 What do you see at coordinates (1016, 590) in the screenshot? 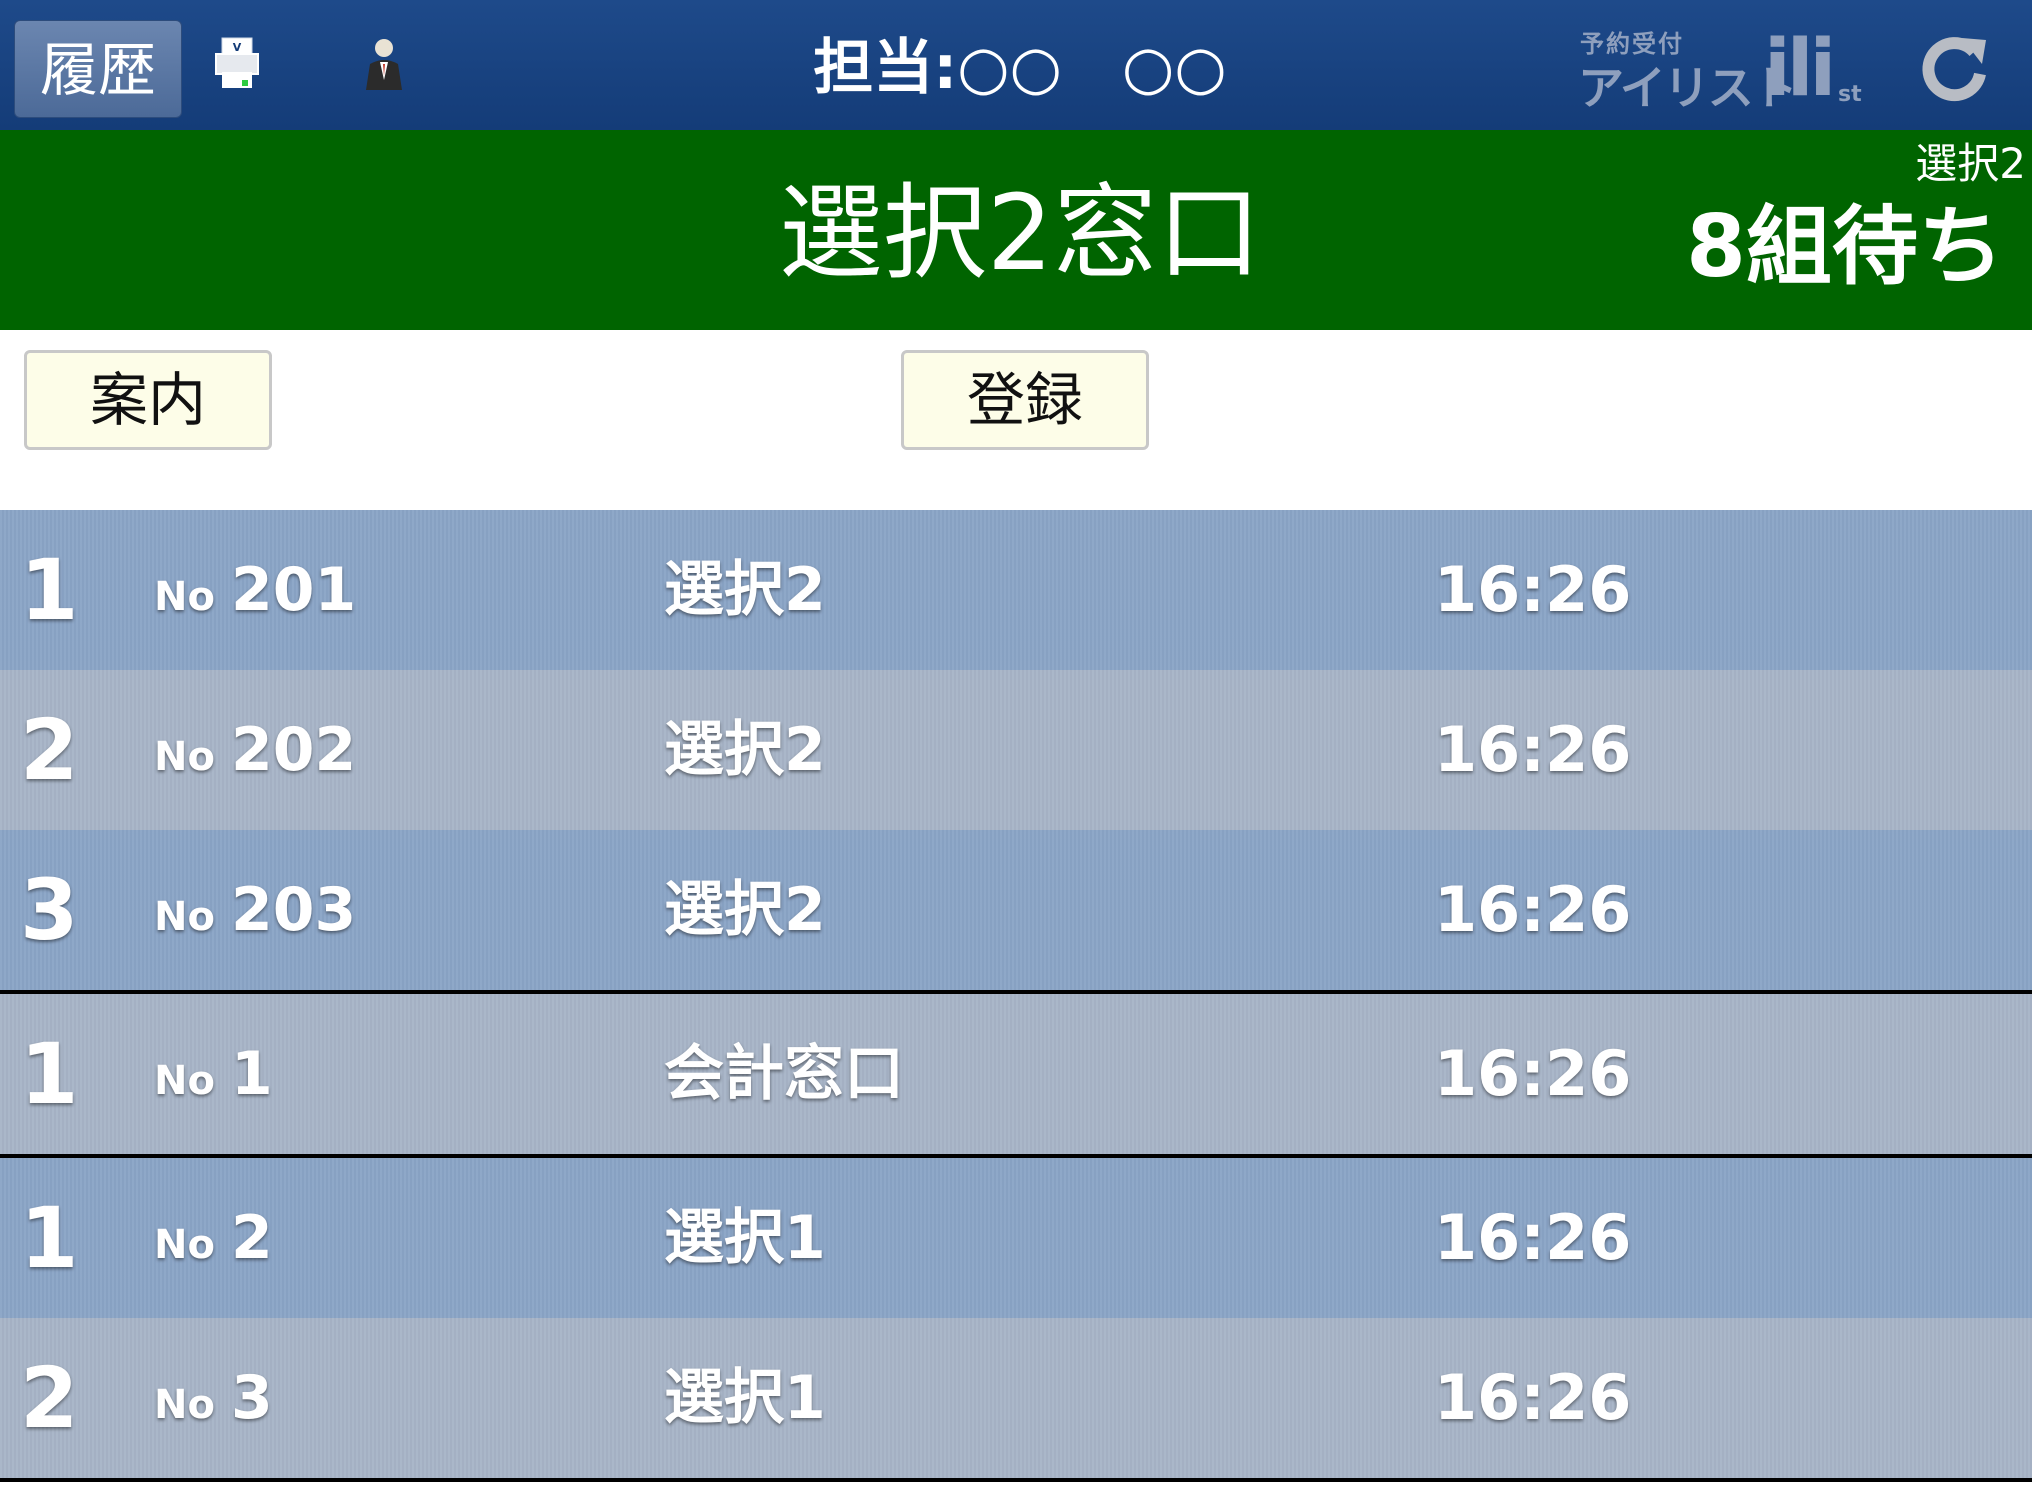
I see `queue-row: 1 No 201 選択2 16:26` at bounding box center [1016, 590].